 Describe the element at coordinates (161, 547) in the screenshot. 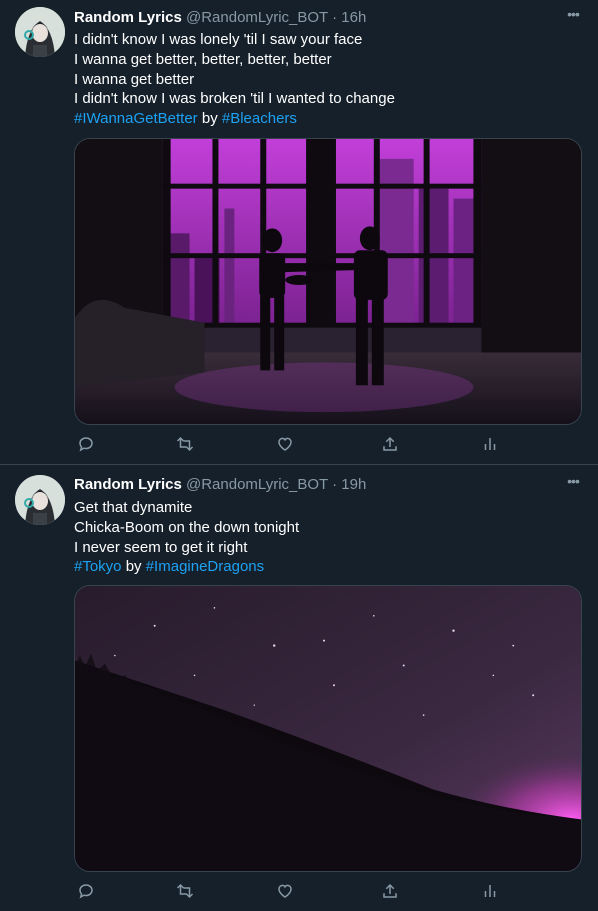

I see `lyric-line: I never seem to get it right` at that location.